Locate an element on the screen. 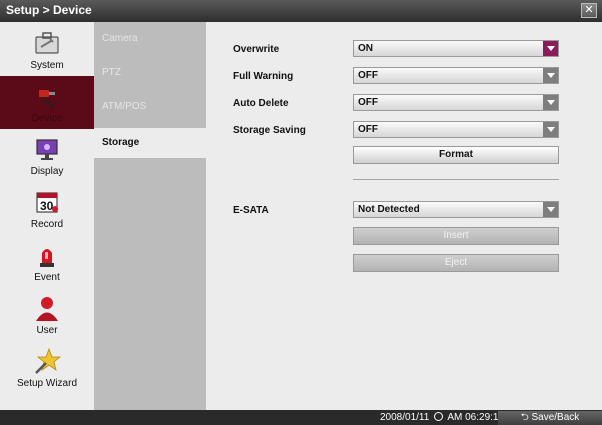  page-title: Setup > Device is located at coordinates (49, 10).